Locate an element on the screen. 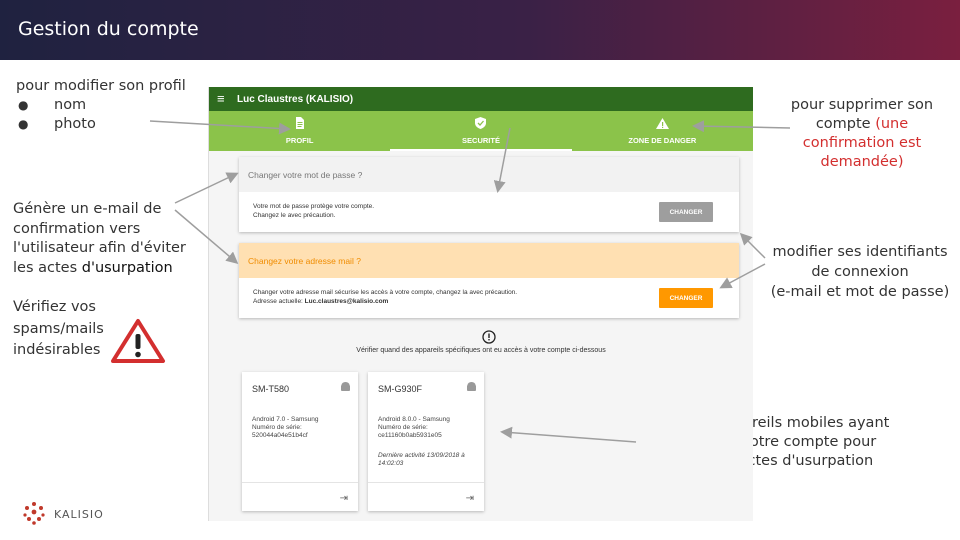  kalisio-logo: KALISIO is located at coordinates (62, 514).